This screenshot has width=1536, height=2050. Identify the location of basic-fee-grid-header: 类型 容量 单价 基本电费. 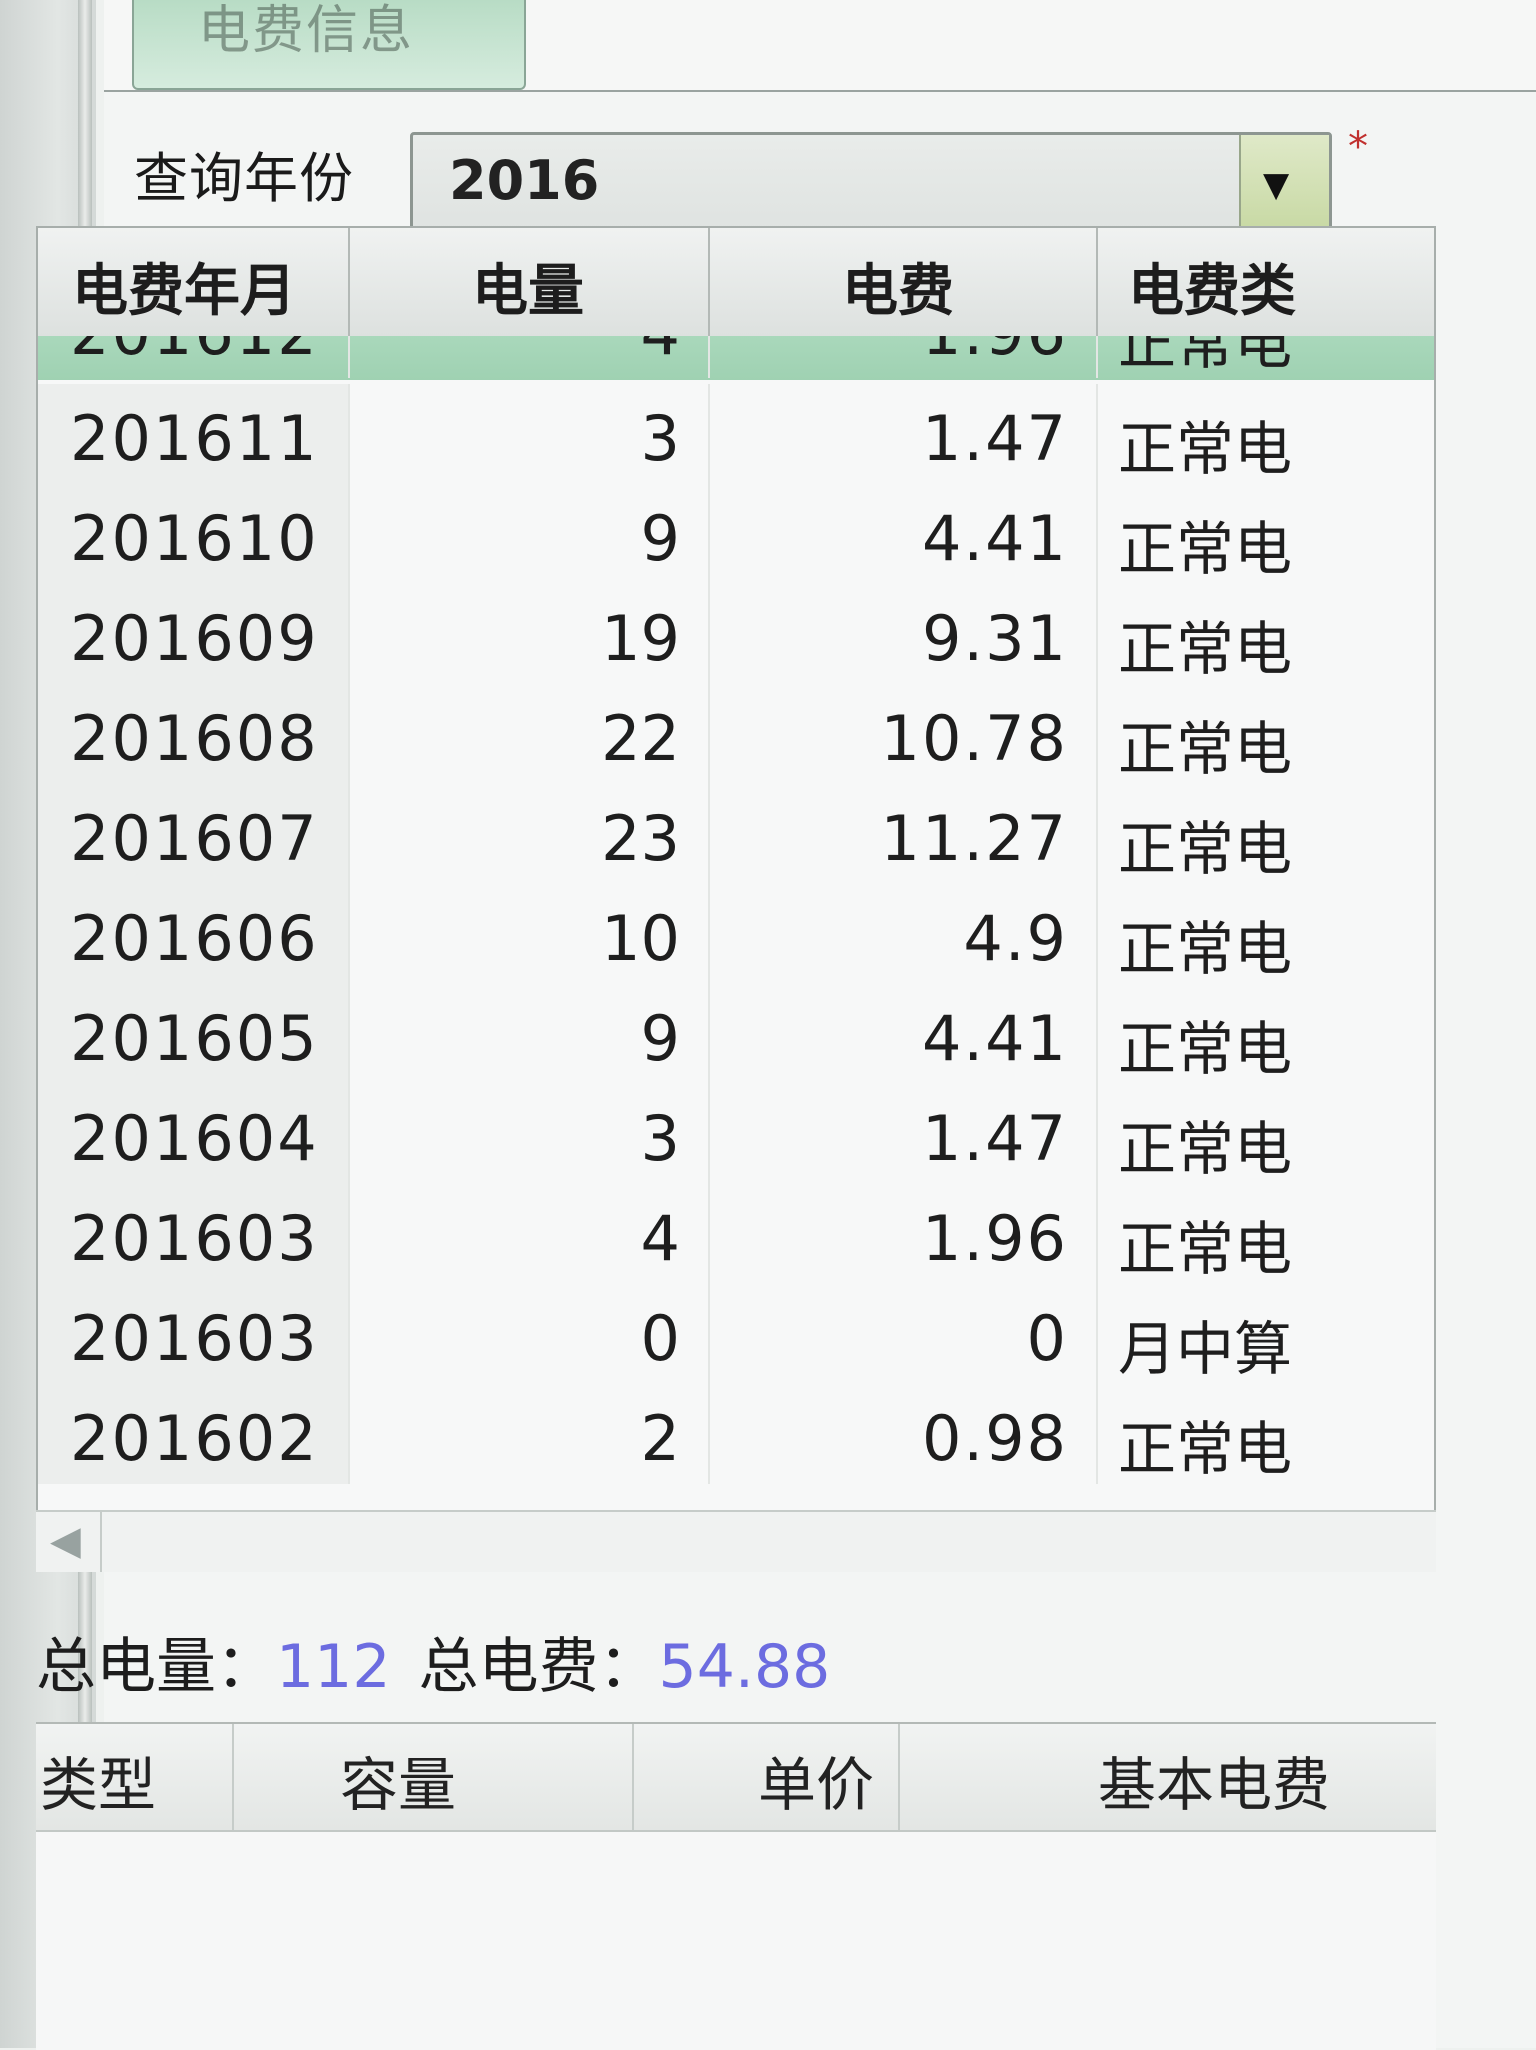
(736, 1778).